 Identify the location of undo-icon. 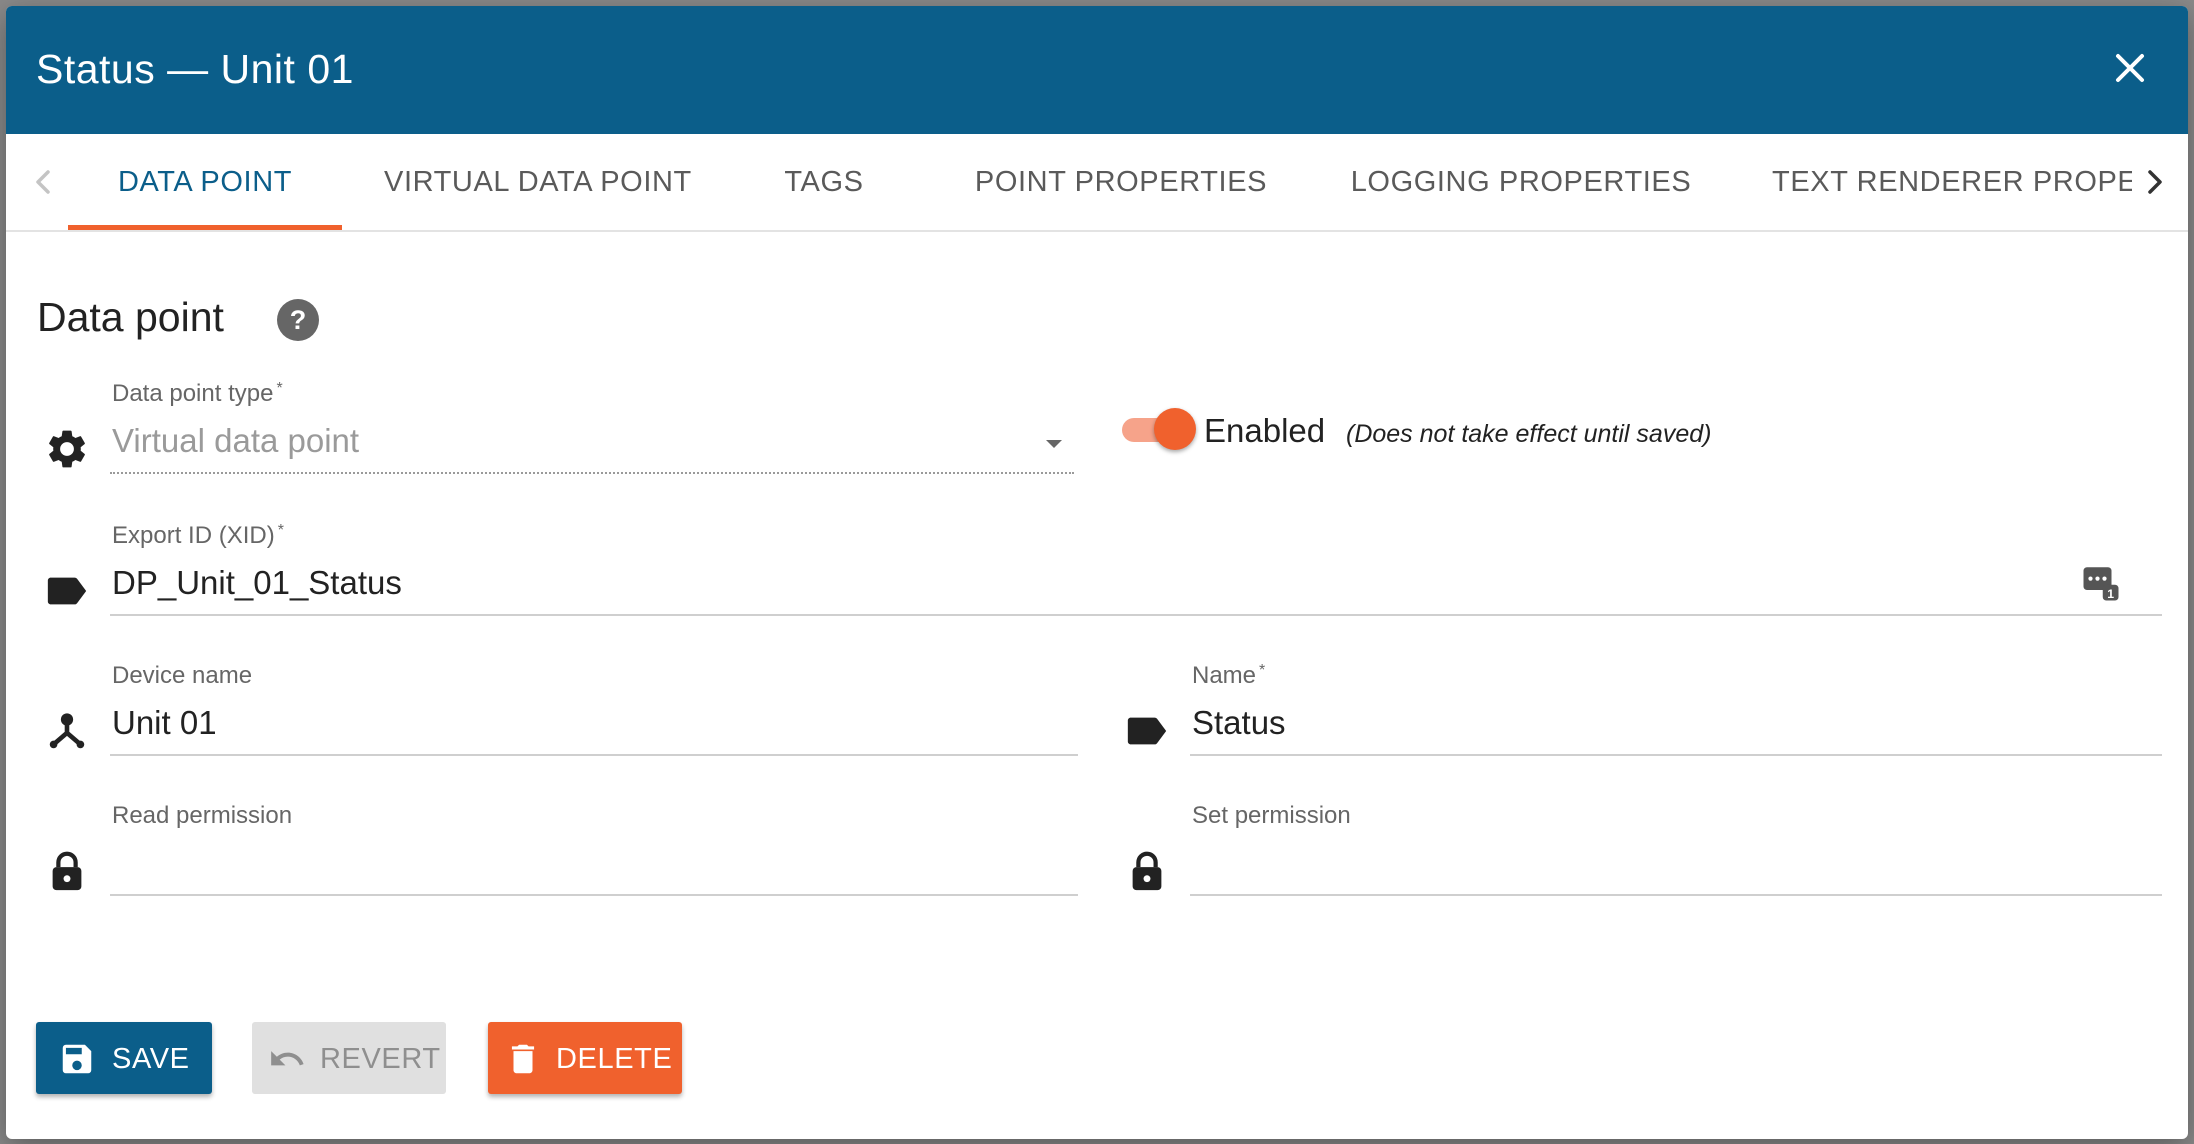
(287, 1058).